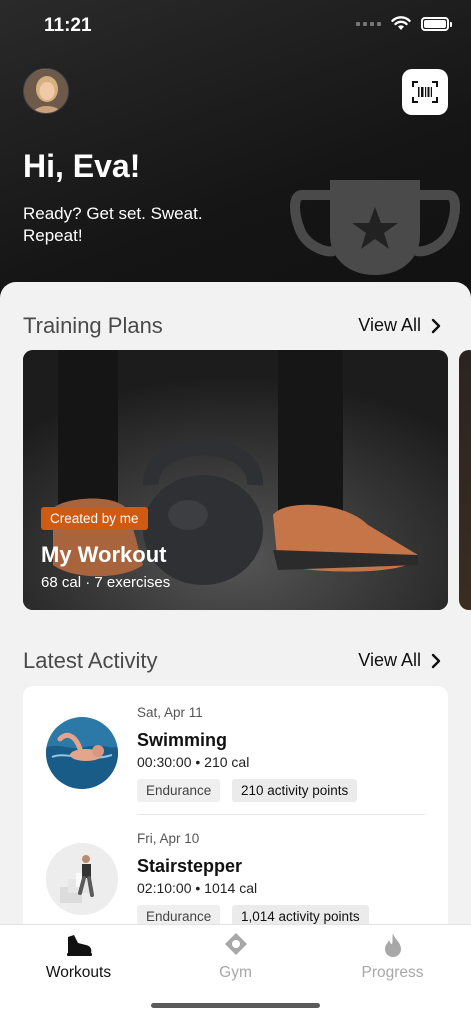 This screenshot has height=1019, width=471. I want to click on greeting-title: Hi, Eva!, so click(82, 166).